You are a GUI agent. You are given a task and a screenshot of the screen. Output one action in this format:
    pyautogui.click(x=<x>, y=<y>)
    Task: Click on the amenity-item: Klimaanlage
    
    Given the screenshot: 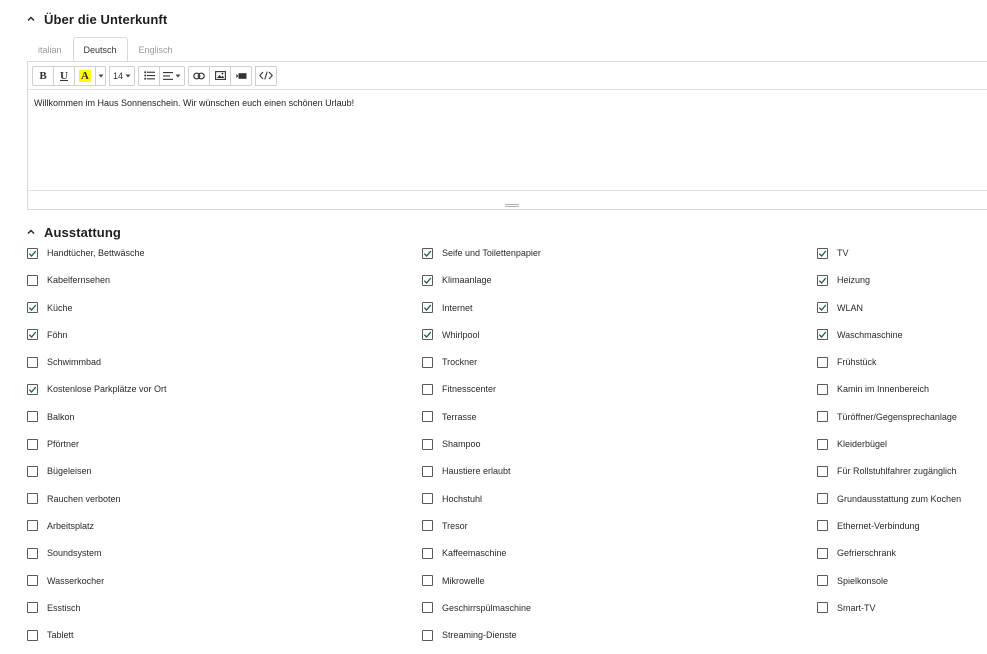 What is the action you would take?
    pyautogui.click(x=619, y=280)
    